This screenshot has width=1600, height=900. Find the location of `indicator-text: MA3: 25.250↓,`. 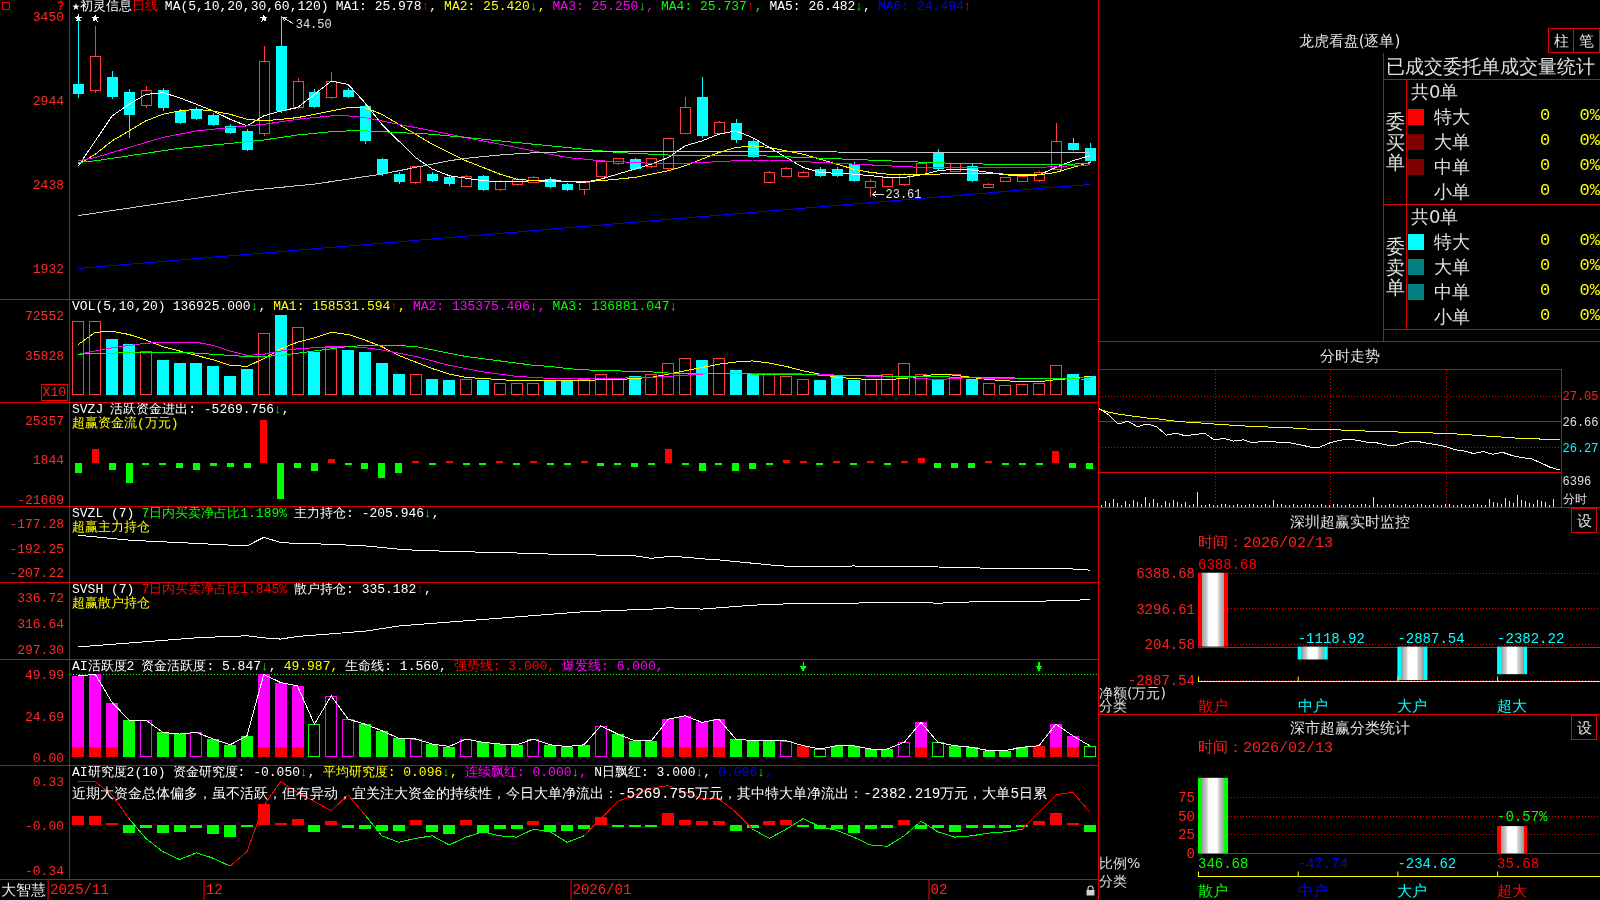

indicator-text: MA3: 25.250↓, is located at coordinates (603, 7).